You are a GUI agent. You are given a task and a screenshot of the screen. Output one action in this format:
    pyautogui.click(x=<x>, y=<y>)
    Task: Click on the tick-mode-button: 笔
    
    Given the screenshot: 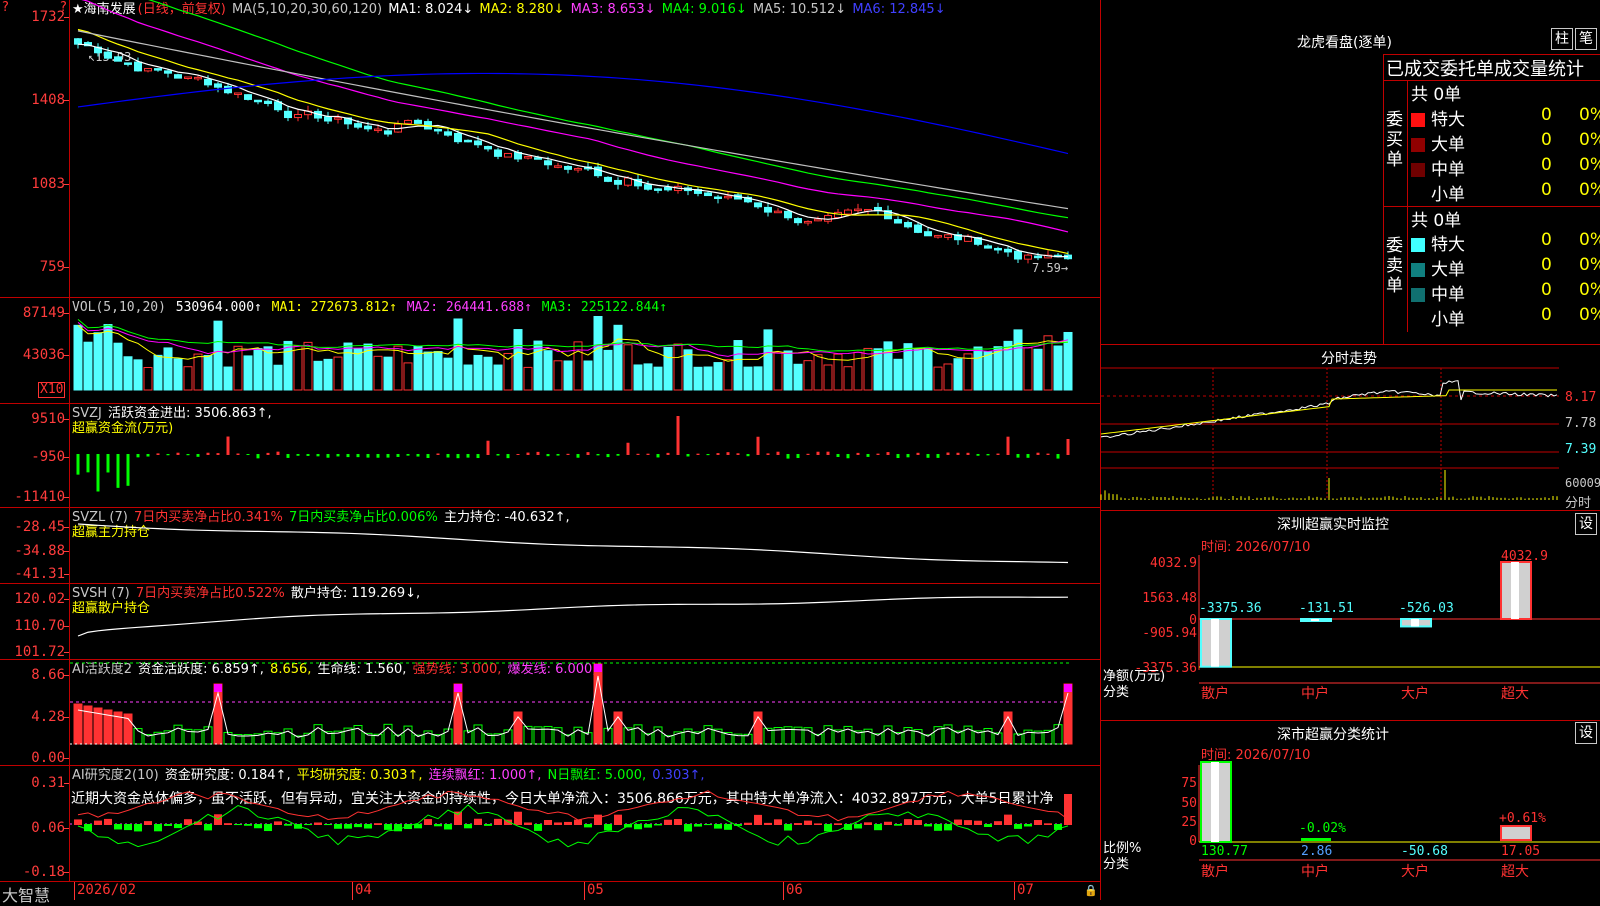 What is the action you would take?
    pyautogui.click(x=1586, y=39)
    